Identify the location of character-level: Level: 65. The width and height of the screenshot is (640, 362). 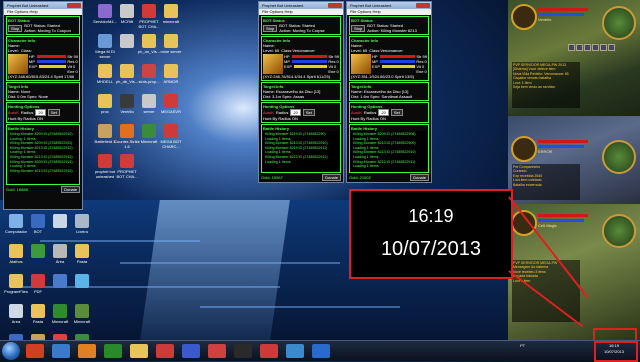
(359, 50).